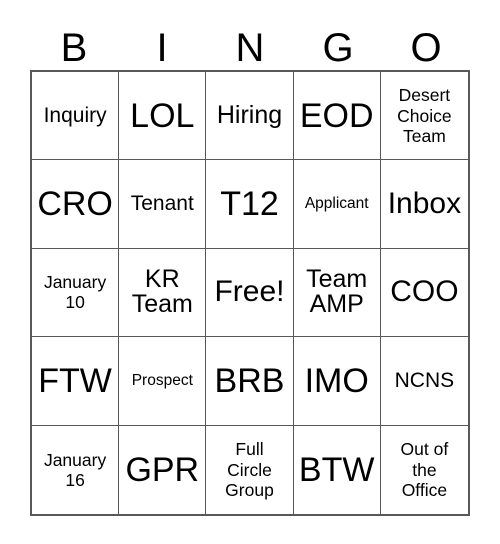 The width and height of the screenshot is (500, 544). I want to click on bingo-cell-label: Prospect, so click(162, 380).